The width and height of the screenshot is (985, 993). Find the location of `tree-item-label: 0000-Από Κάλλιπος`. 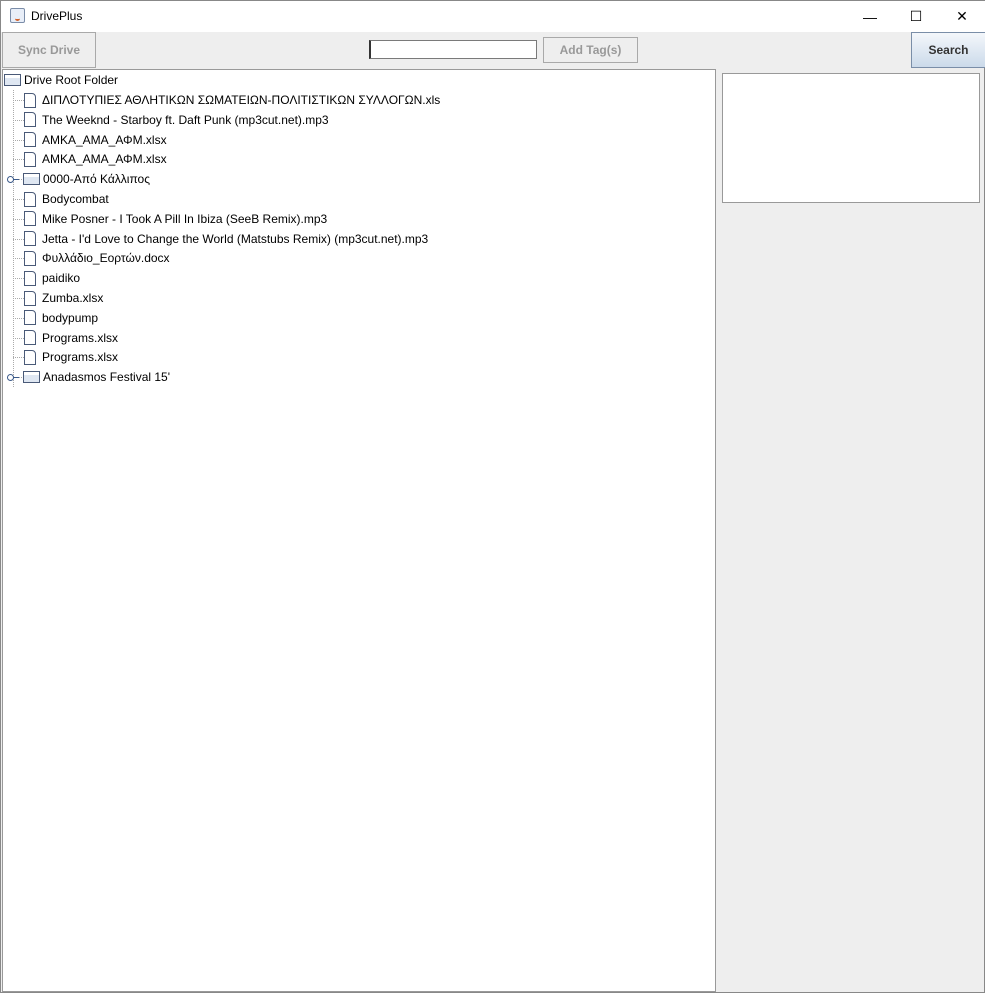

tree-item-label: 0000-Από Κάλλιπος is located at coordinates (97, 179).